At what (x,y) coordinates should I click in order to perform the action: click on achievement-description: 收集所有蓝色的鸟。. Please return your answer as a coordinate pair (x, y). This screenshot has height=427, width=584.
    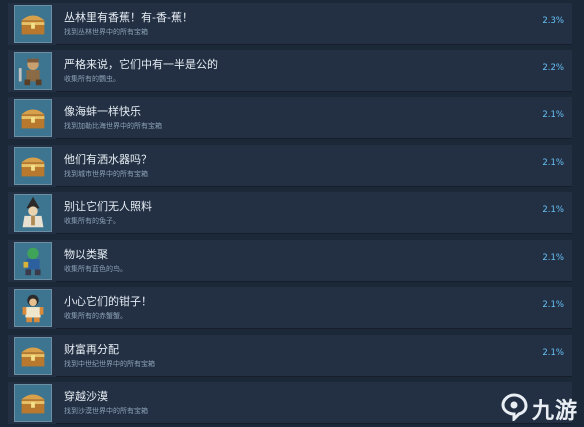
    Looking at the image, I should click on (95, 269).